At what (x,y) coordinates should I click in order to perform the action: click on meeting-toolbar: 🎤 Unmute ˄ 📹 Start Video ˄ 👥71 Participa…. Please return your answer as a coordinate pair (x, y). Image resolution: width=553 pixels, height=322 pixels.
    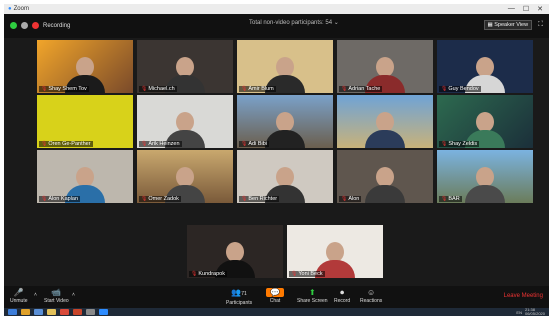
    Looking at the image, I should click on (276, 297).